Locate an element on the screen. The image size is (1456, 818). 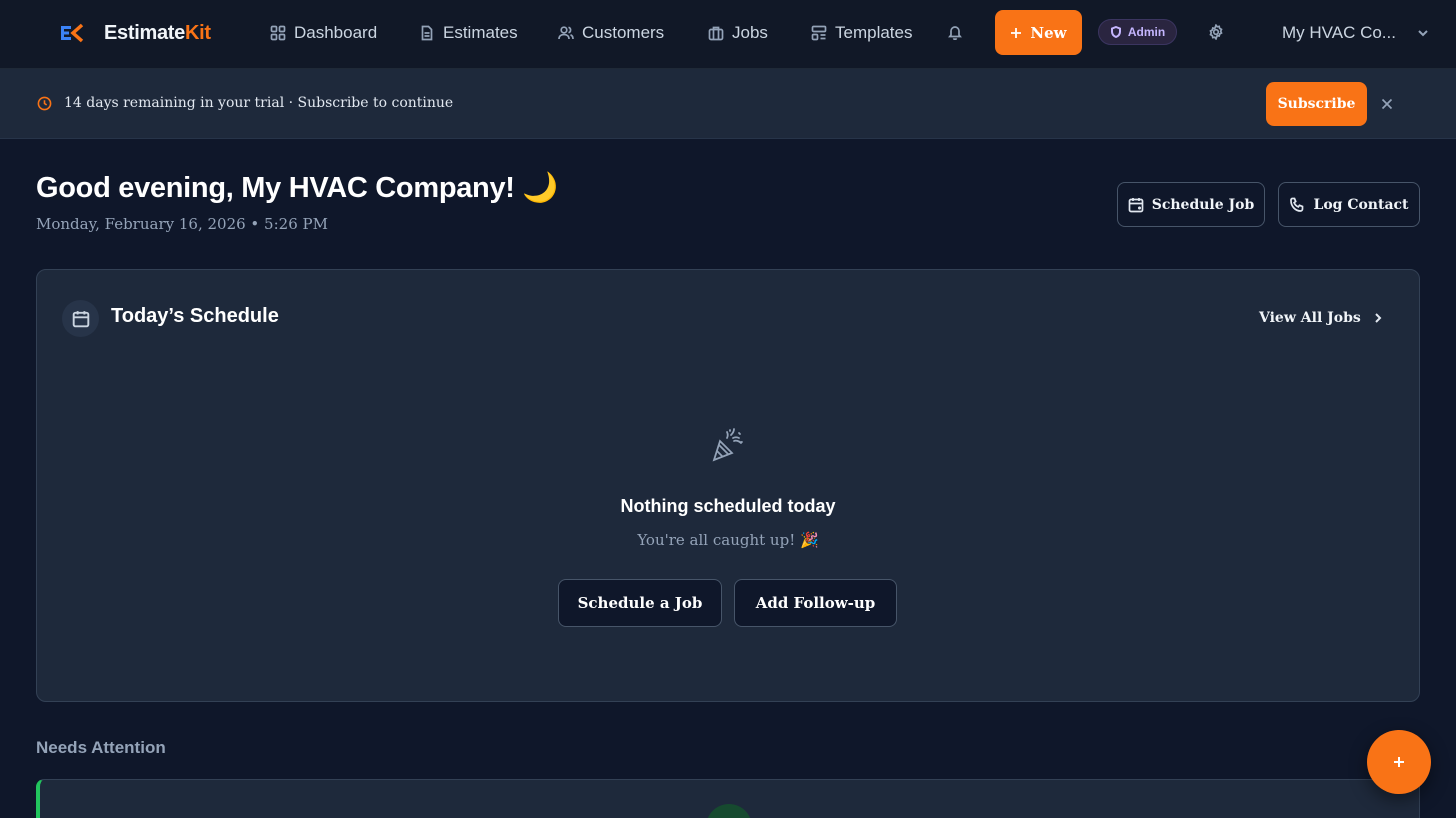
chevron-down-icon is located at coordinates (1423, 33).